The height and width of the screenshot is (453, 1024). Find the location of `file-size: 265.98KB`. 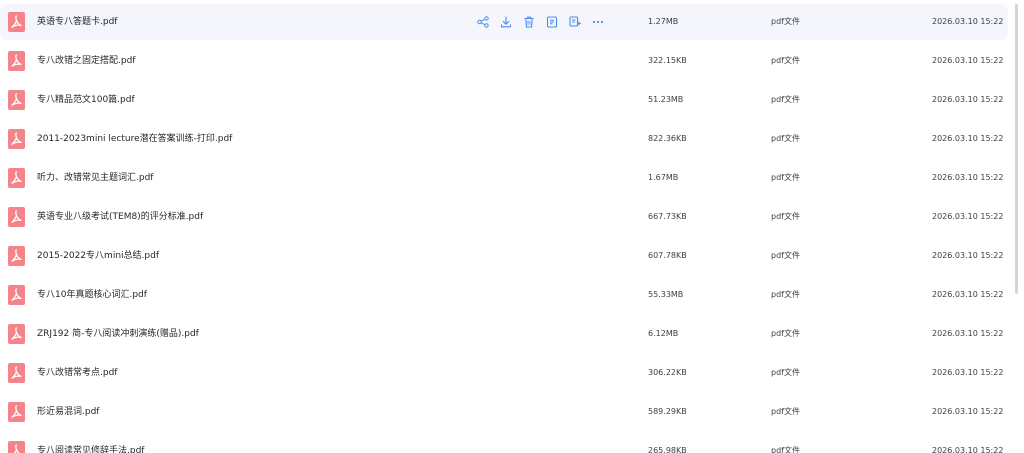

file-size: 265.98KB is located at coordinates (667, 449).